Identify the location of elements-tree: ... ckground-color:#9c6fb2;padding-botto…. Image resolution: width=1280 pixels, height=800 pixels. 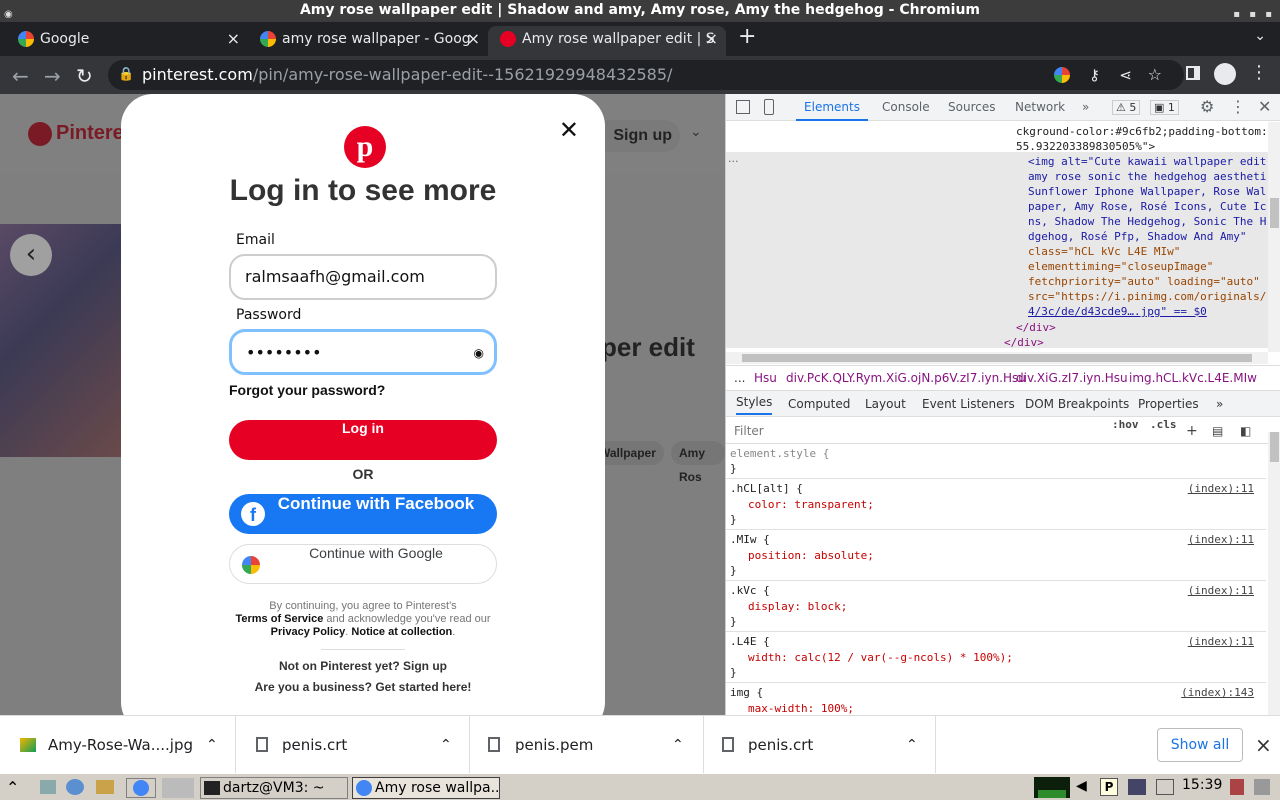
(997, 237).